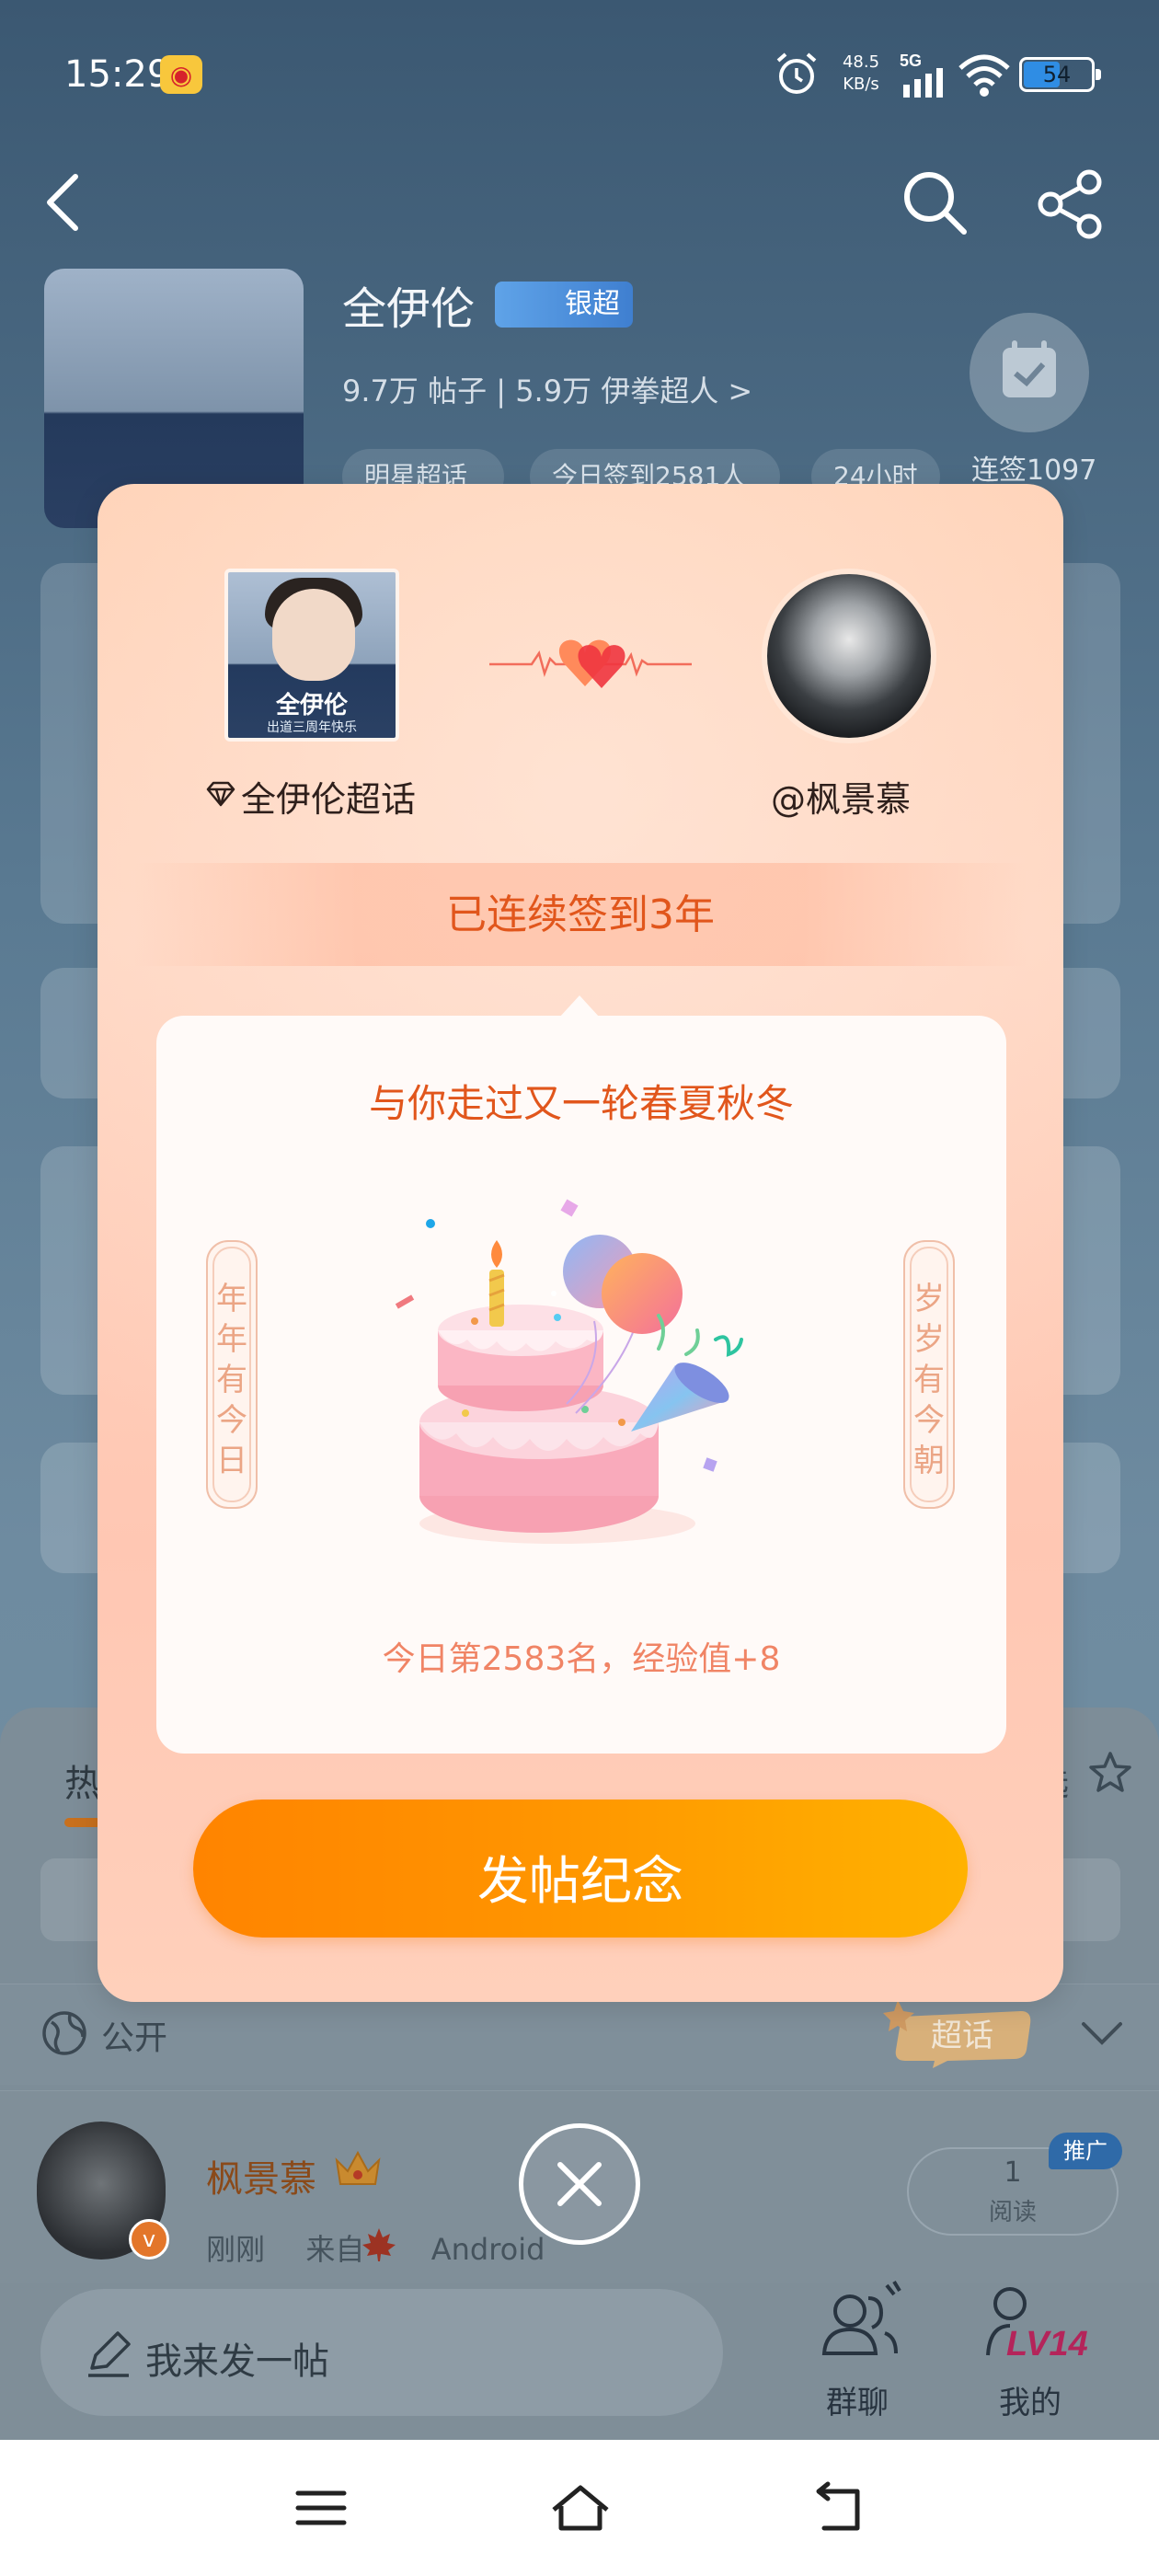 This screenshot has height=2576, width=1159. I want to click on group-chat-label: 群聊, so click(857, 2399).